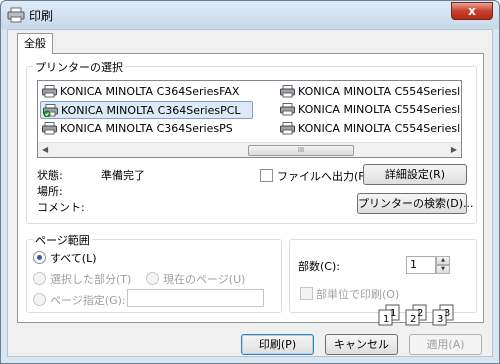 This screenshot has height=364, width=500. What do you see at coordinates (319, 266) in the screenshot?
I see `copies-label: 部数(C):` at bounding box center [319, 266].